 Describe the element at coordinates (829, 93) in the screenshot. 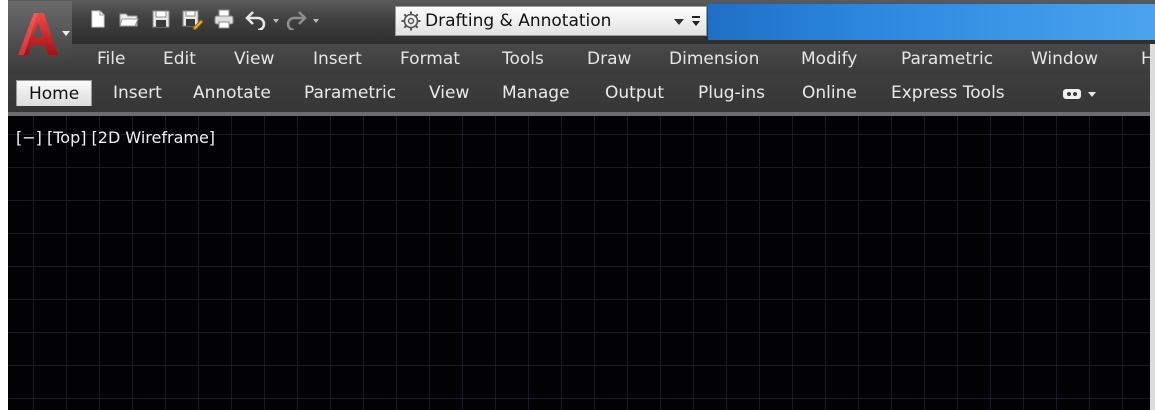

I see `tab-online: Online` at that location.